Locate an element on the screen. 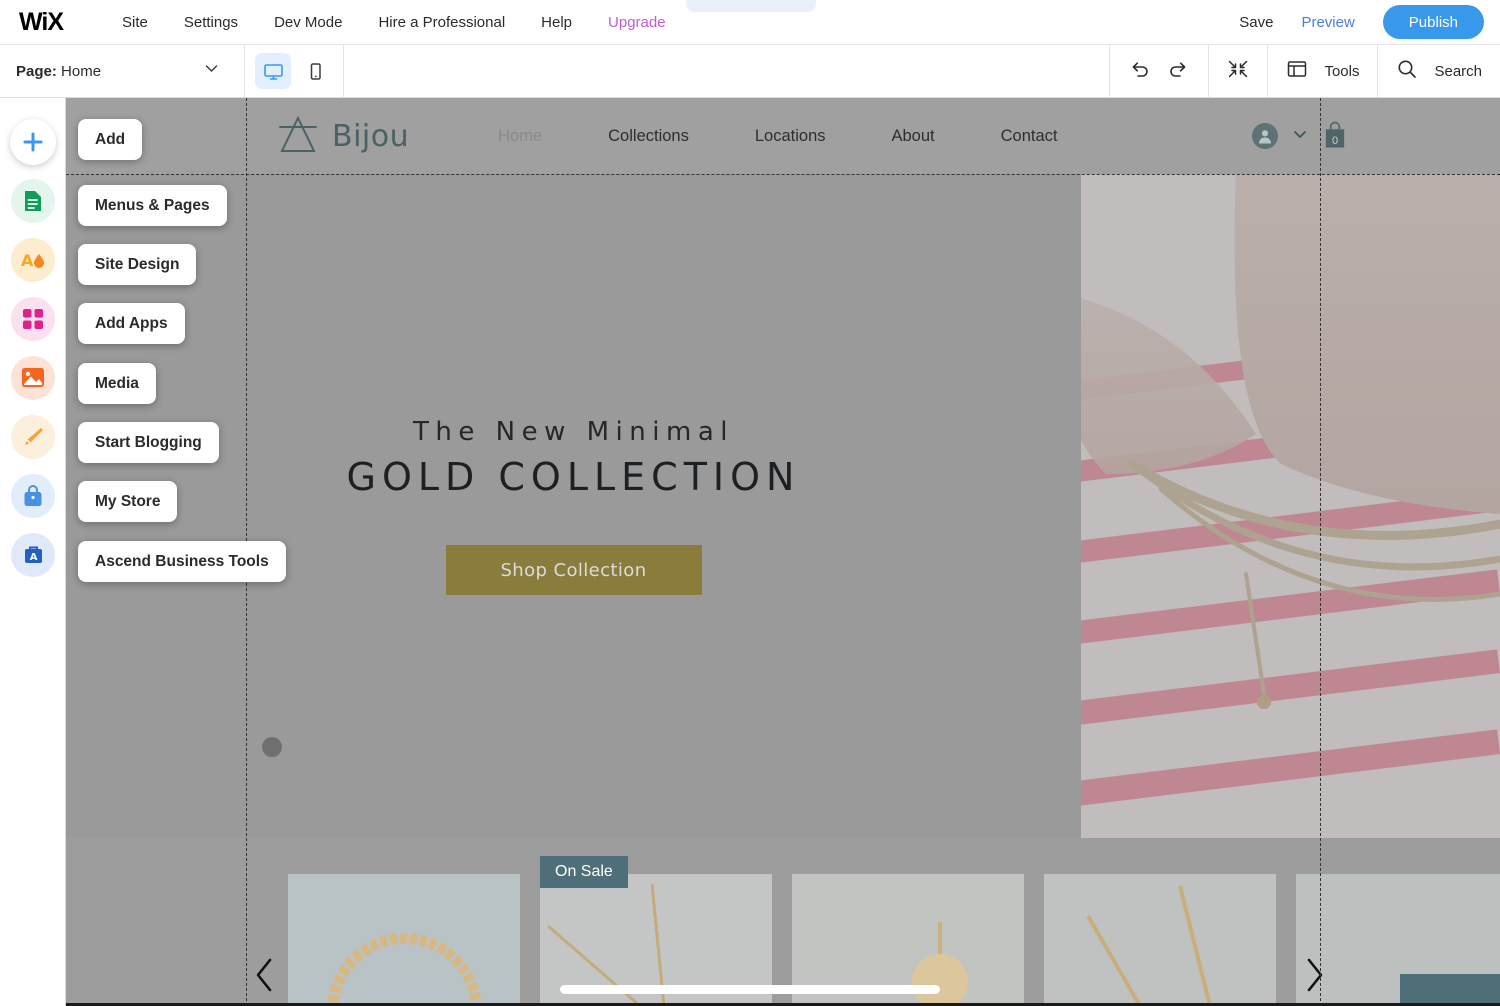 This screenshot has width=1500, height=1006. account-avatar-icon is located at coordinates (1265, 136).